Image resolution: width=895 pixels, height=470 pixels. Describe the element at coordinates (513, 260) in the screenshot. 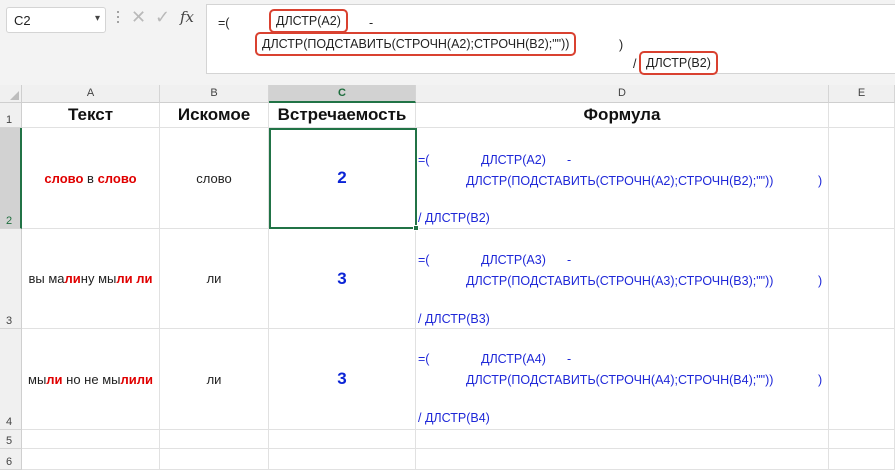

I see `formula-len: ДЛСТР(A3)` at that location.